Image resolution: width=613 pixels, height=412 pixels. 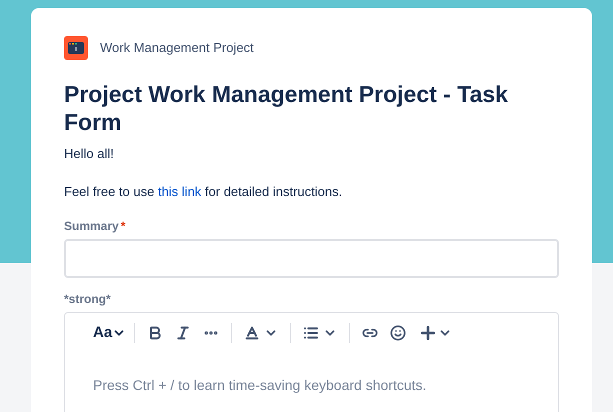 What do you see at coordinates (177, 48) in the screenshot?
I see `project-name: Work Management Project` at bounding box center [177, 48].